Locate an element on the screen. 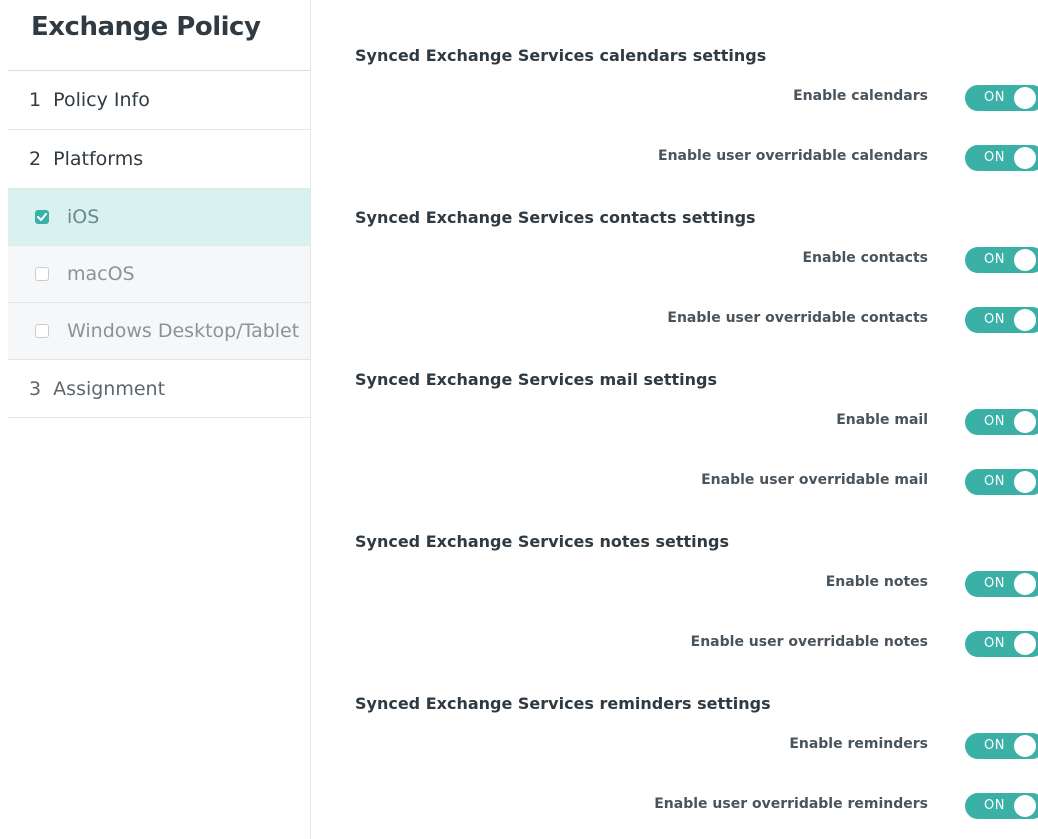  page-title: Exchange Policy is located at coordinates (146, 27).